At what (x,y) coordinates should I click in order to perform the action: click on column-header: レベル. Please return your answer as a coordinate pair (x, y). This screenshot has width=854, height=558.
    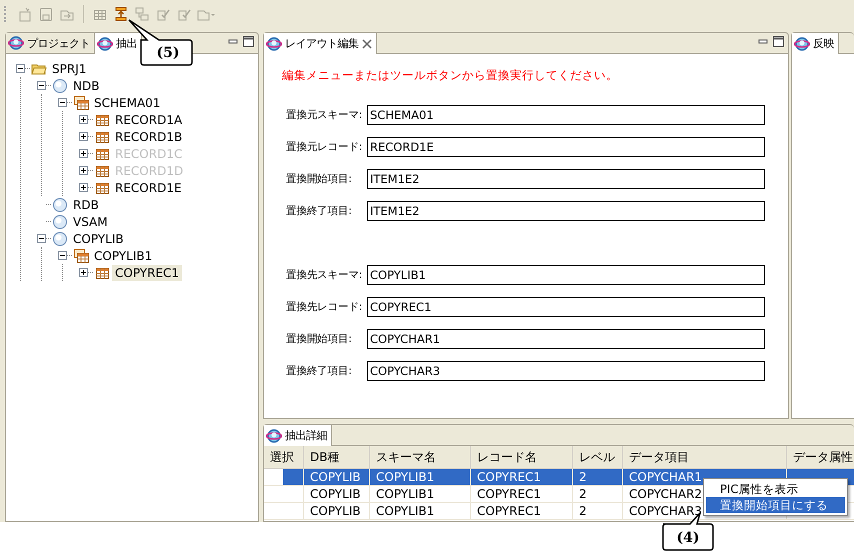
    Looking at the image, I should click on (597, 457).